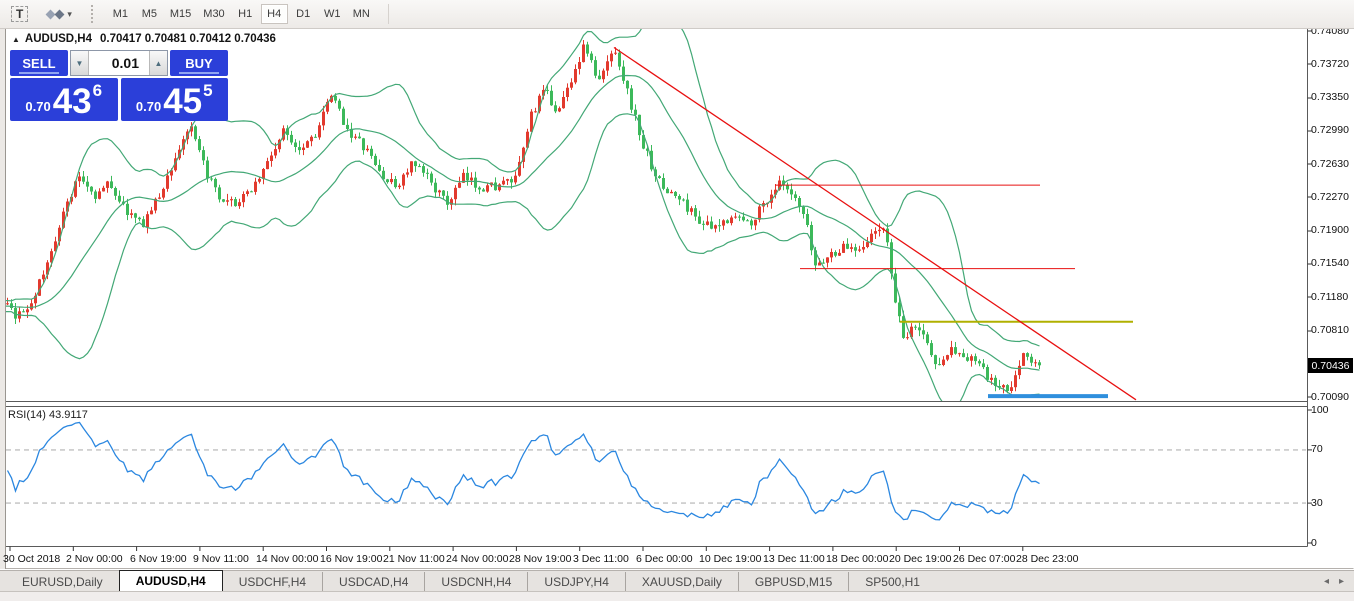 This screenshot has height=601, width=1354. What do you see at coordinates (984, 559) in the screenshot?
I see `time-tick-label: 26 Dec 07:00` at bounding box center [984, 559].